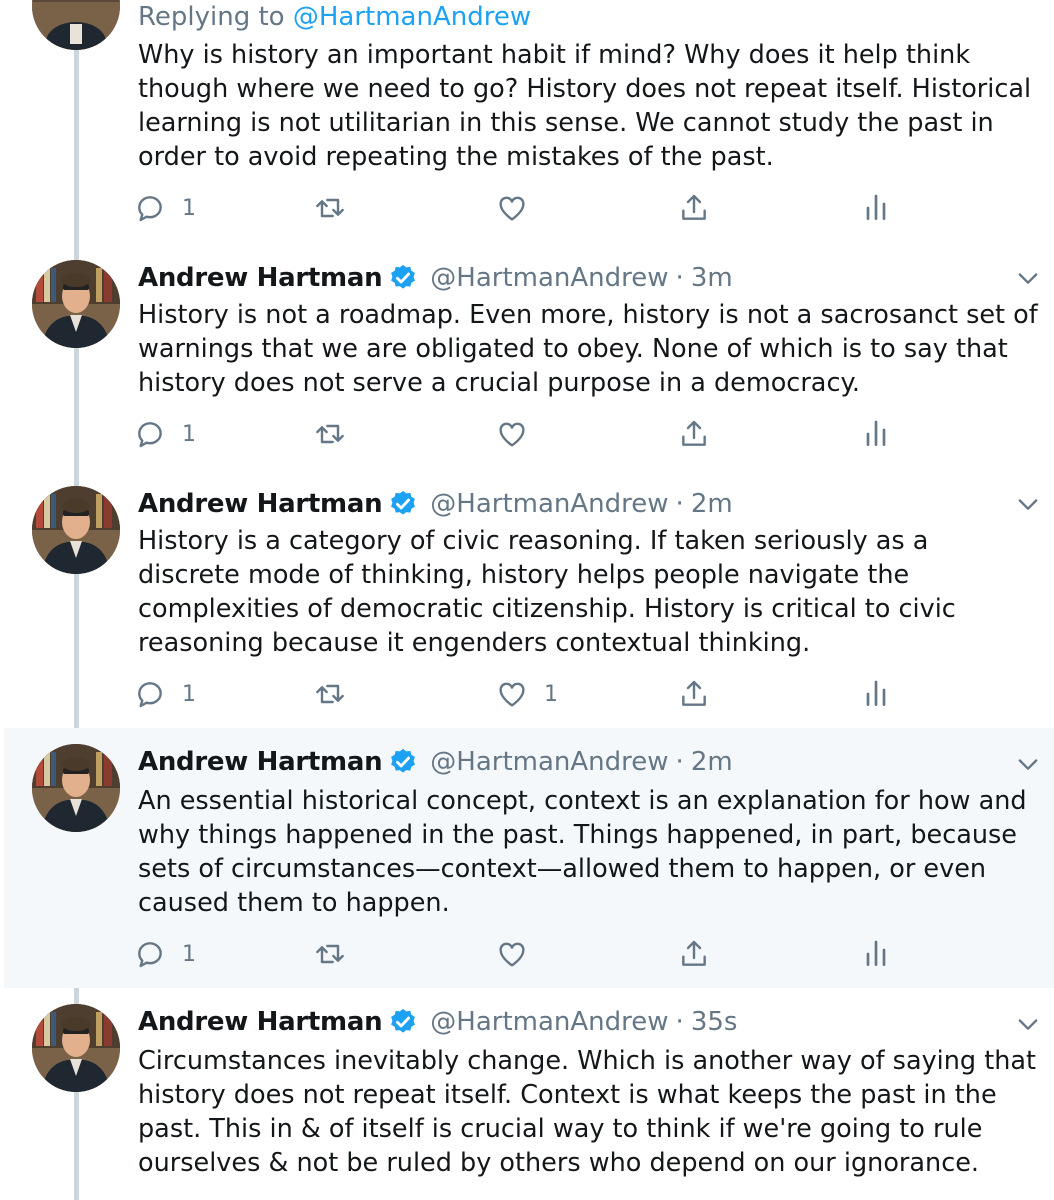  I want to click on replying-to-label: Replying to, so click(211, 17).